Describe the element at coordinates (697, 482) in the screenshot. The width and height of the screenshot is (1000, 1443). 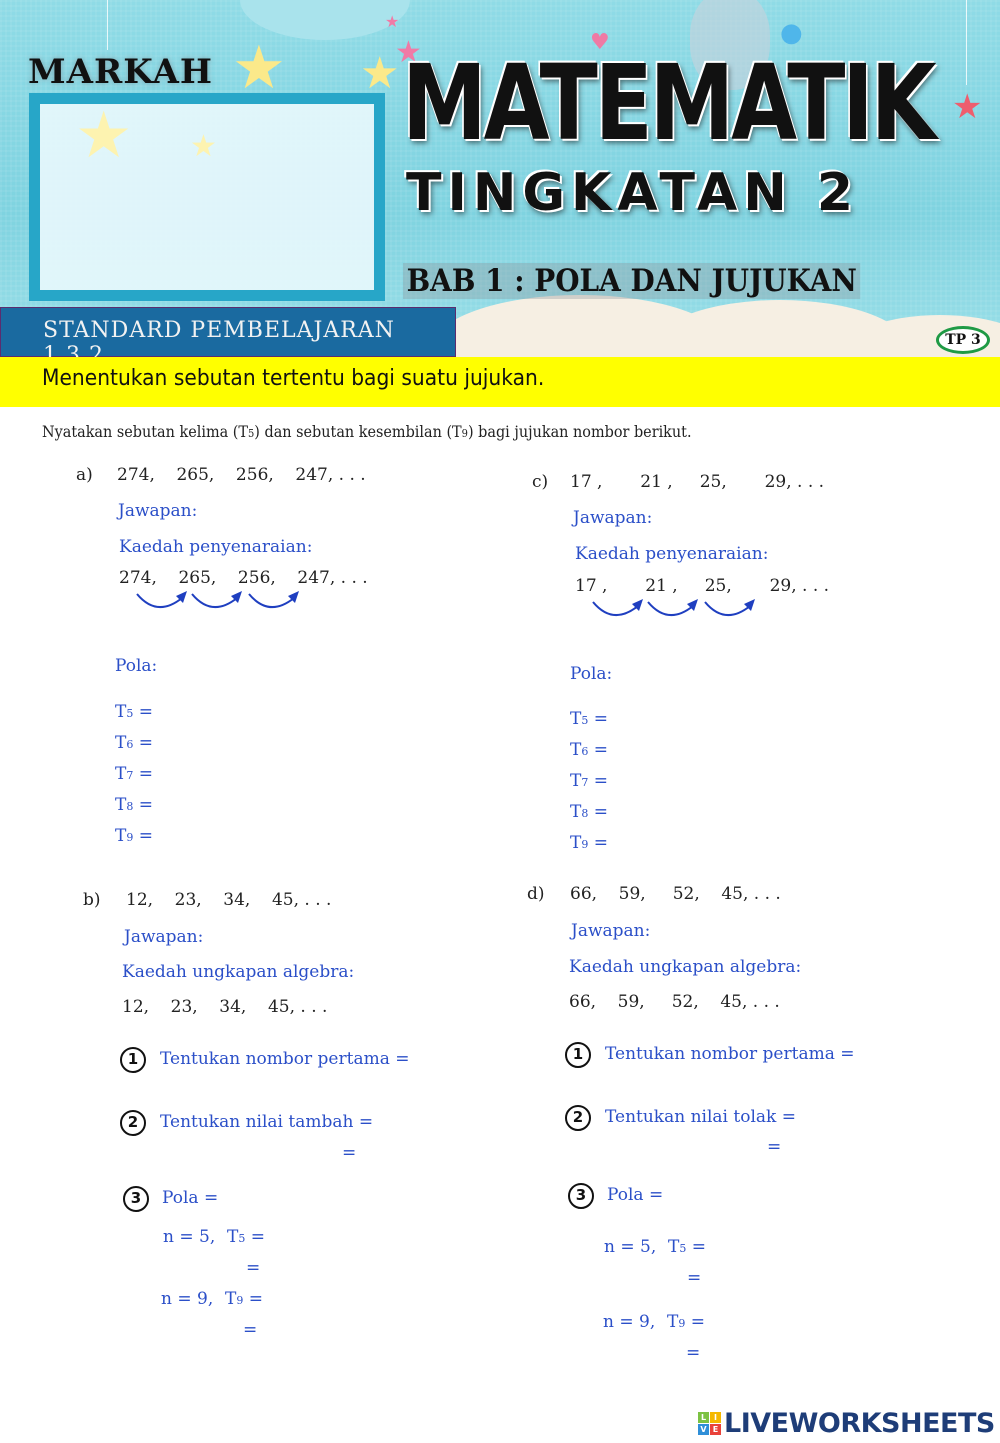
I see `sequence: 17 , 21 , 25, 29, . . .` at that location.